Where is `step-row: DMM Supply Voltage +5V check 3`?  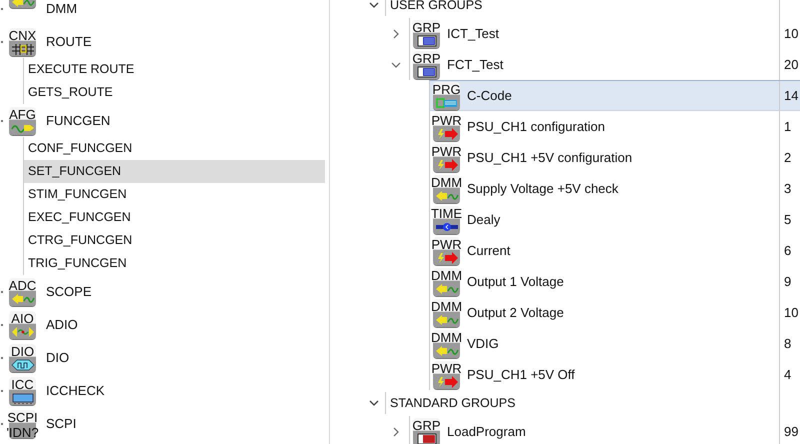 step-row: DMM Supply Voltage +5V check 3 is located at coordinates (614, 188).